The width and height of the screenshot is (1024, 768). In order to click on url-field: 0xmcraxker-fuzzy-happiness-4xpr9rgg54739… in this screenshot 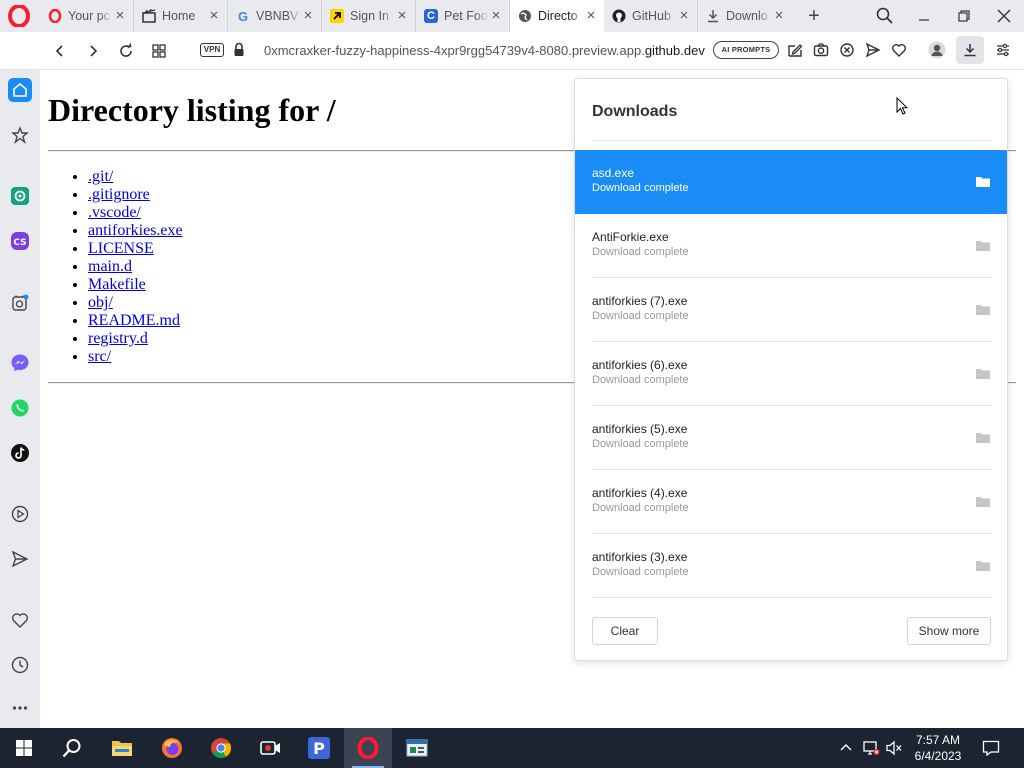, I will do `click(484, 50)`.